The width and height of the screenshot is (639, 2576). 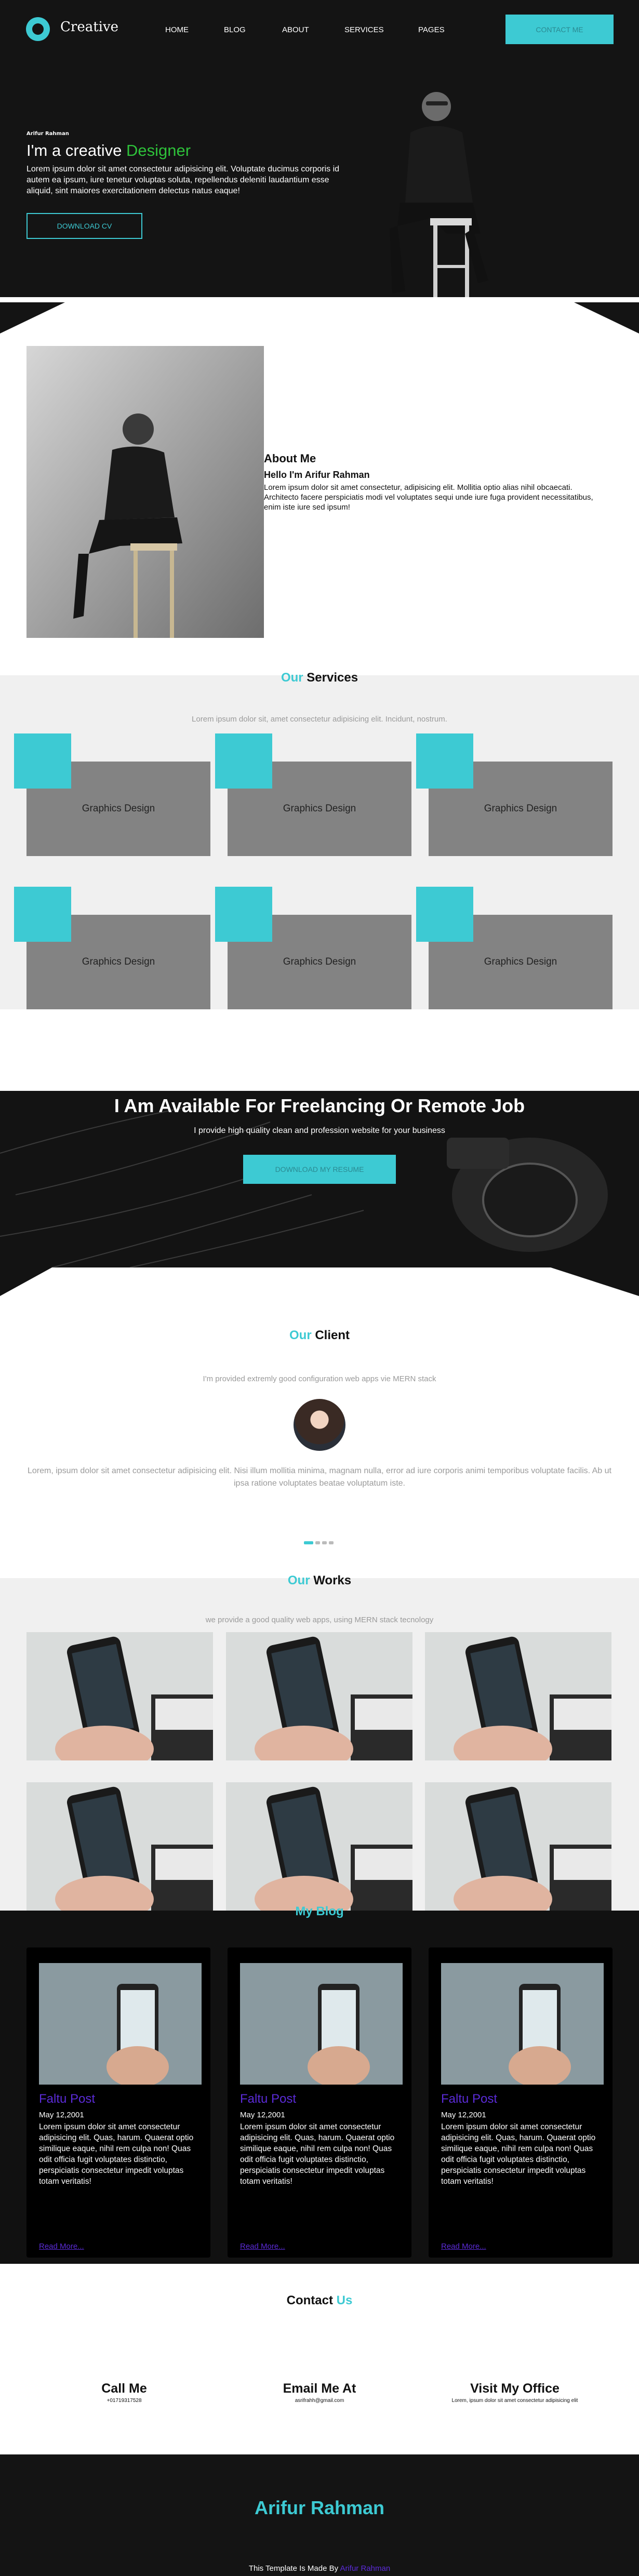 What do you see at coordinates (308, 1542) in the screenshot?
I see `pagination-dot-active` at bounding box center [308, 1542].